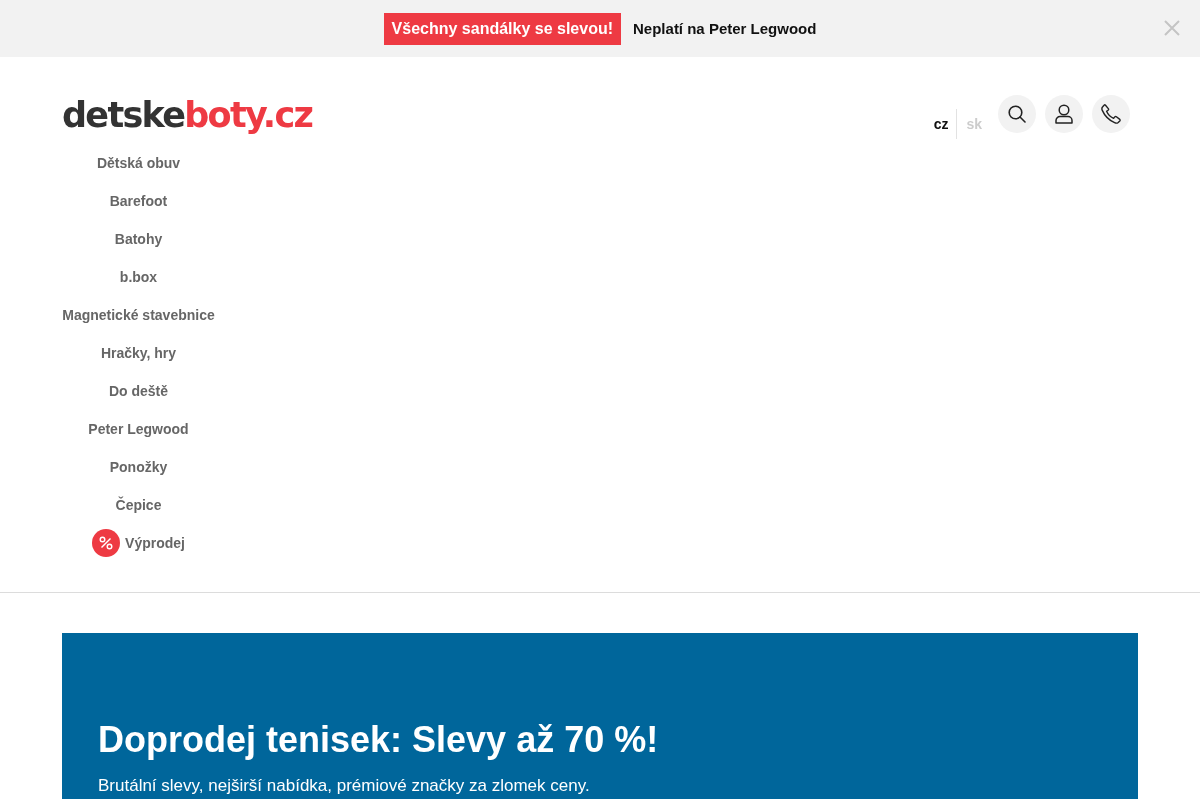  I want to click on phone-icon, so click(1111, 114).